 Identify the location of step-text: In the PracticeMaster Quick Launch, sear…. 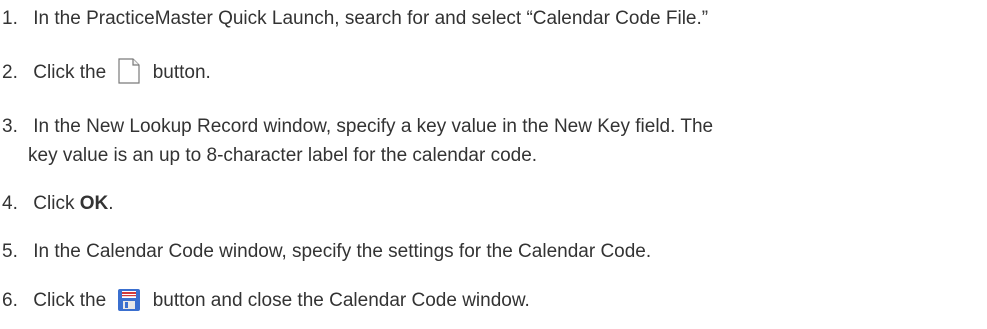
(371, 18).